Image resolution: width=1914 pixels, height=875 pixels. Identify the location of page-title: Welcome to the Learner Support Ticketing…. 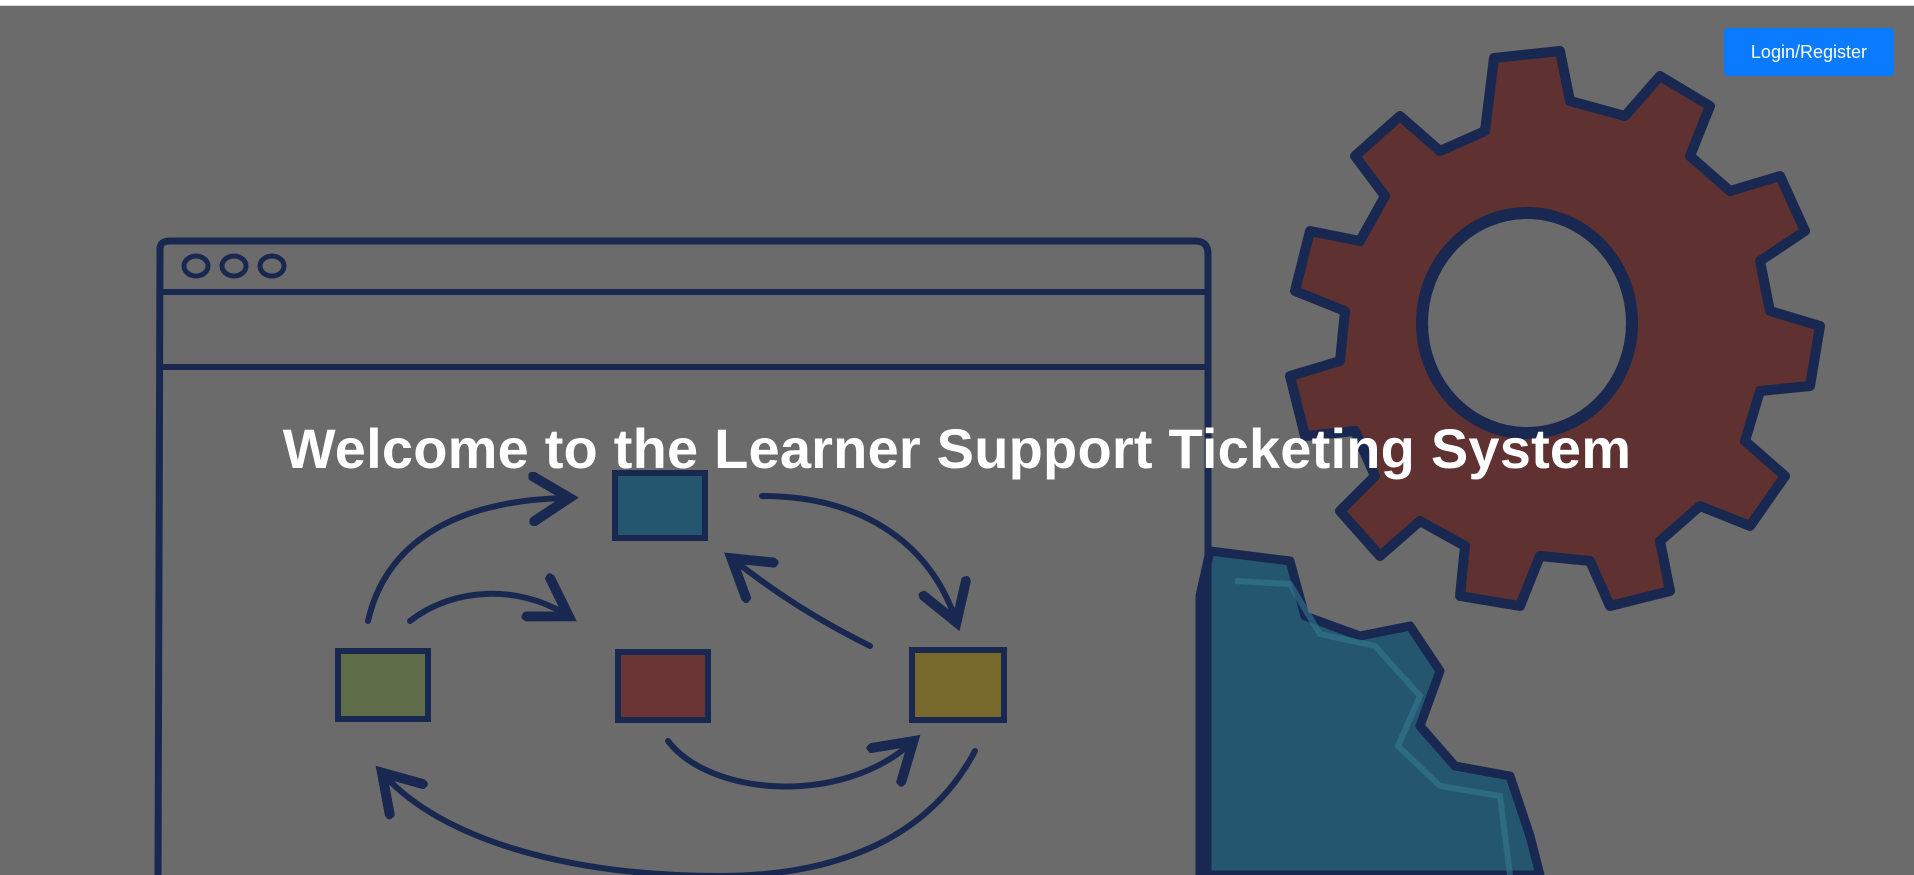
(957, 448).